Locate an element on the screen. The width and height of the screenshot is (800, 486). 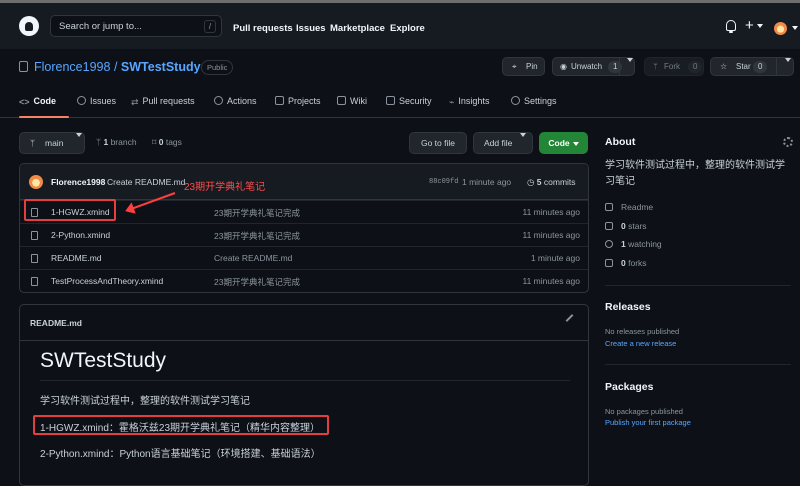
tab-settings: Settings is located at coordinates (534, 101).